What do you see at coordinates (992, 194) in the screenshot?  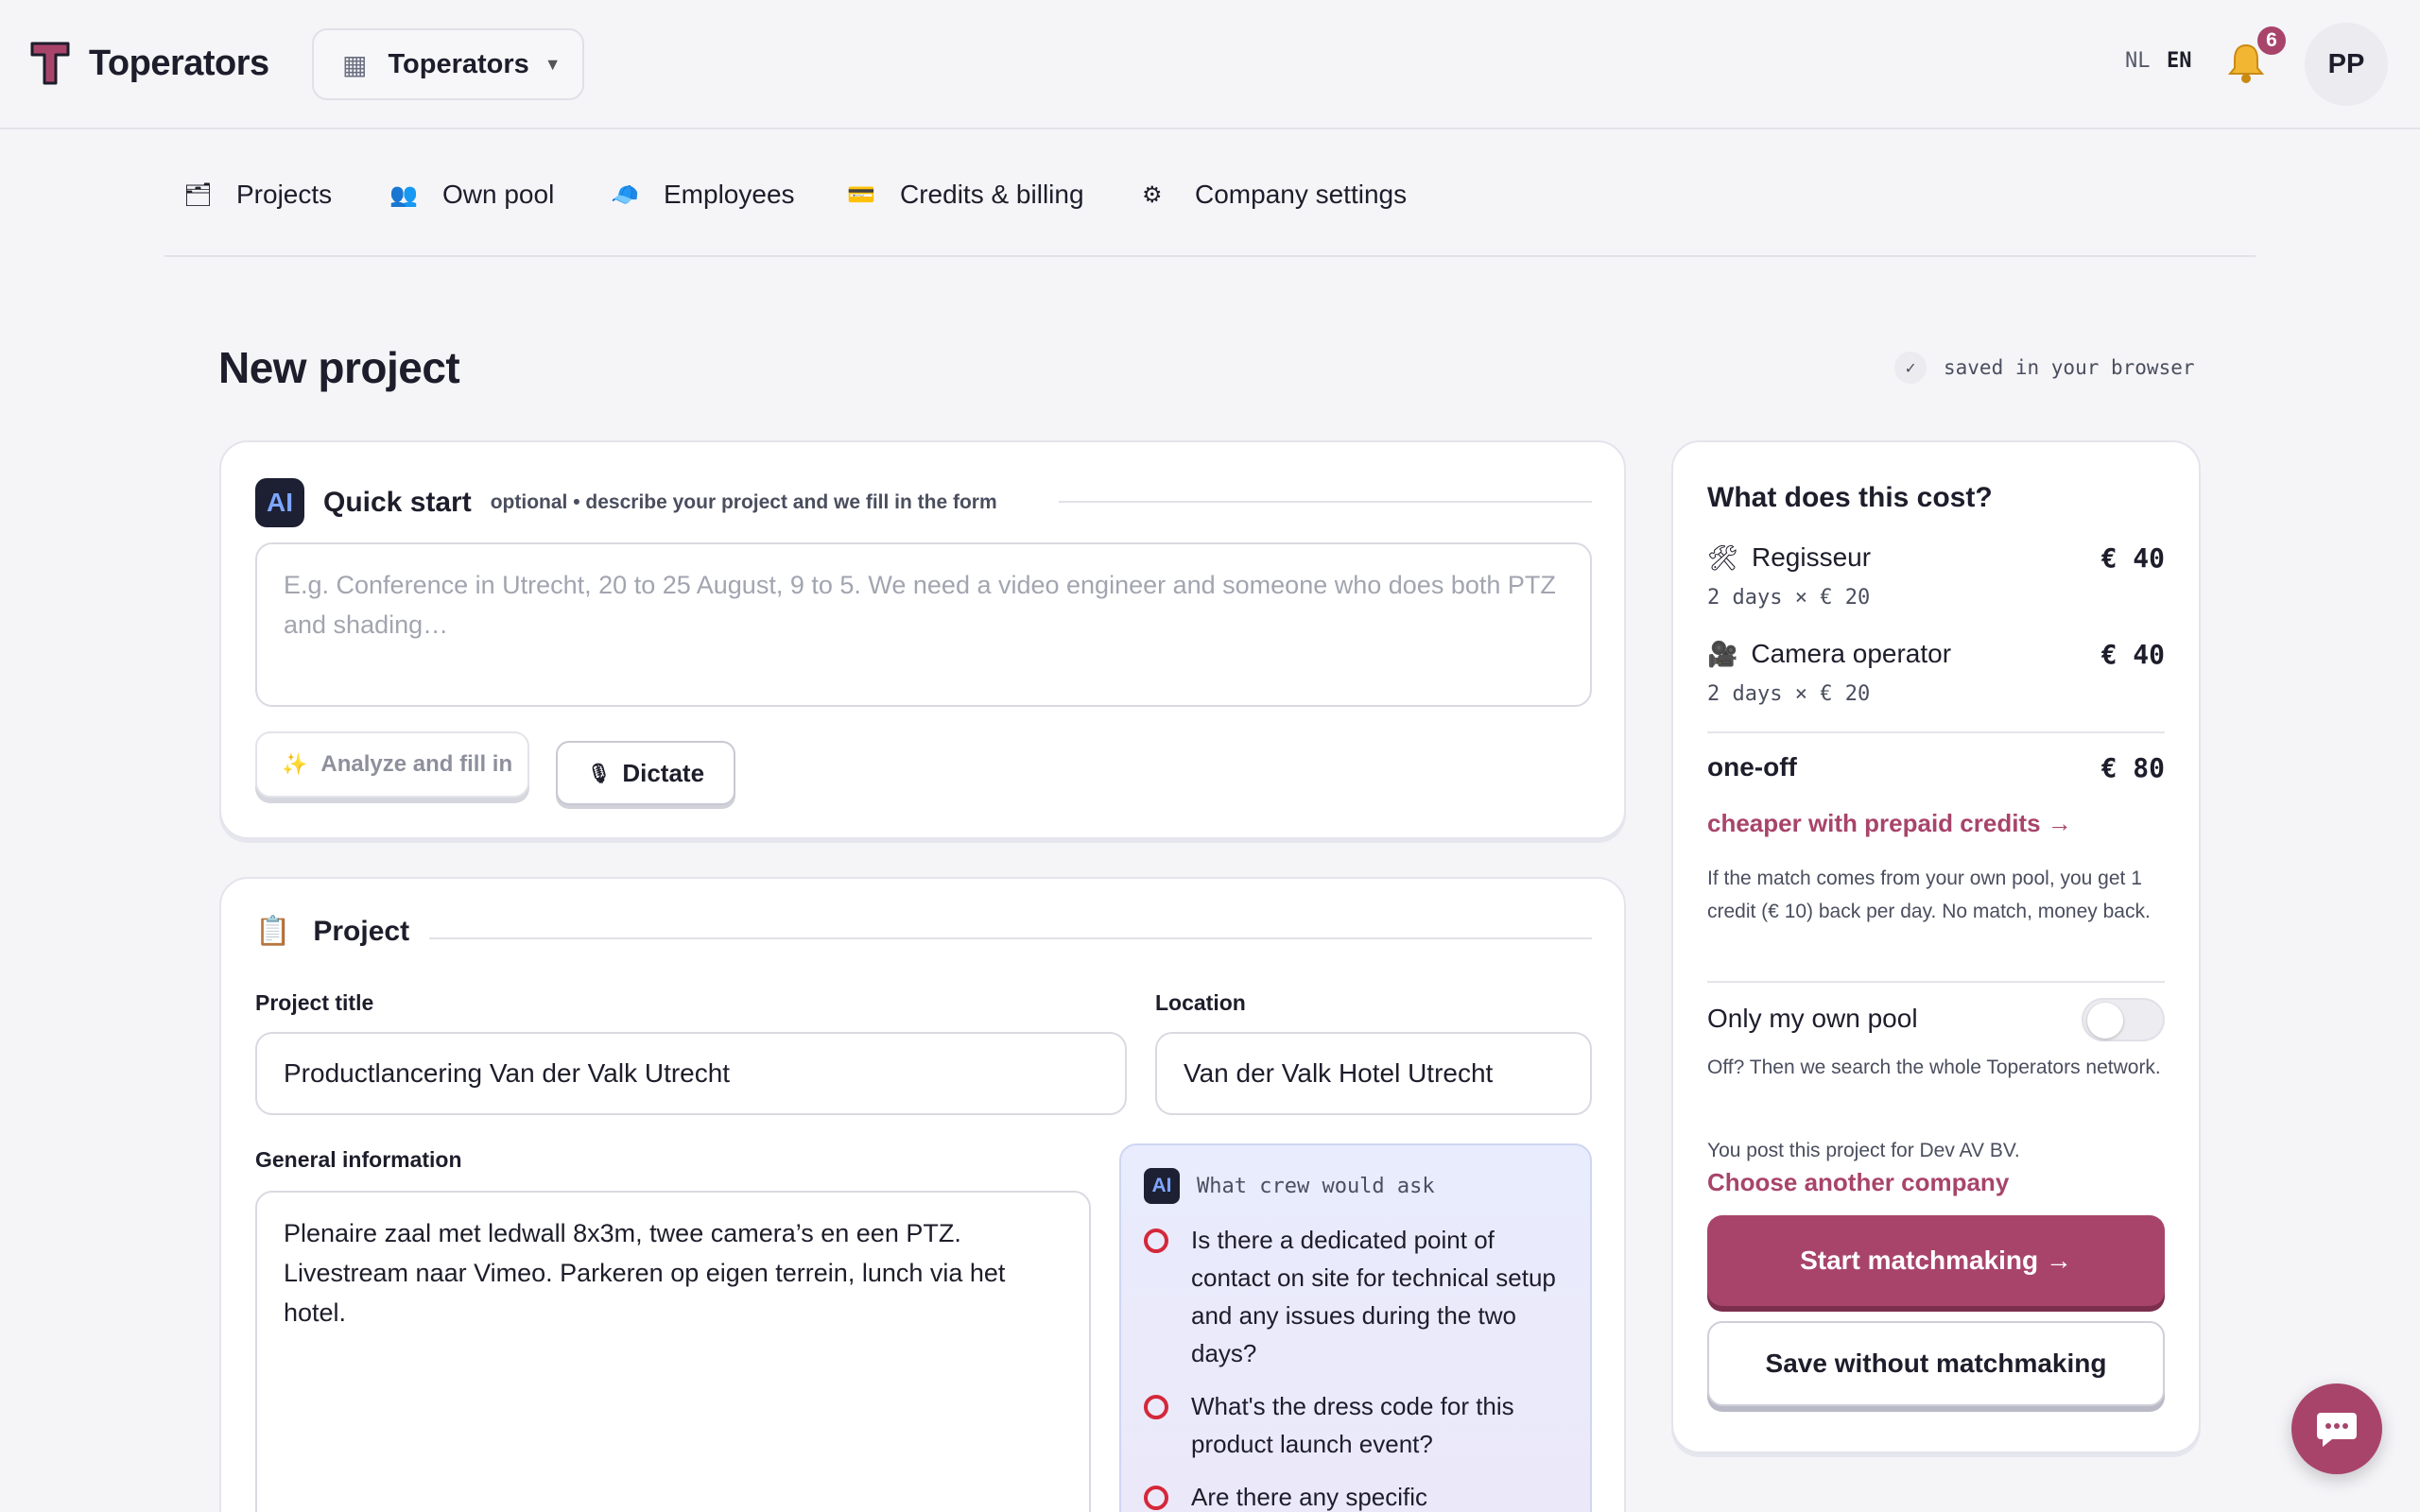 I see `nav-item-label: Credits & billing` at bounding box center [992, 194].